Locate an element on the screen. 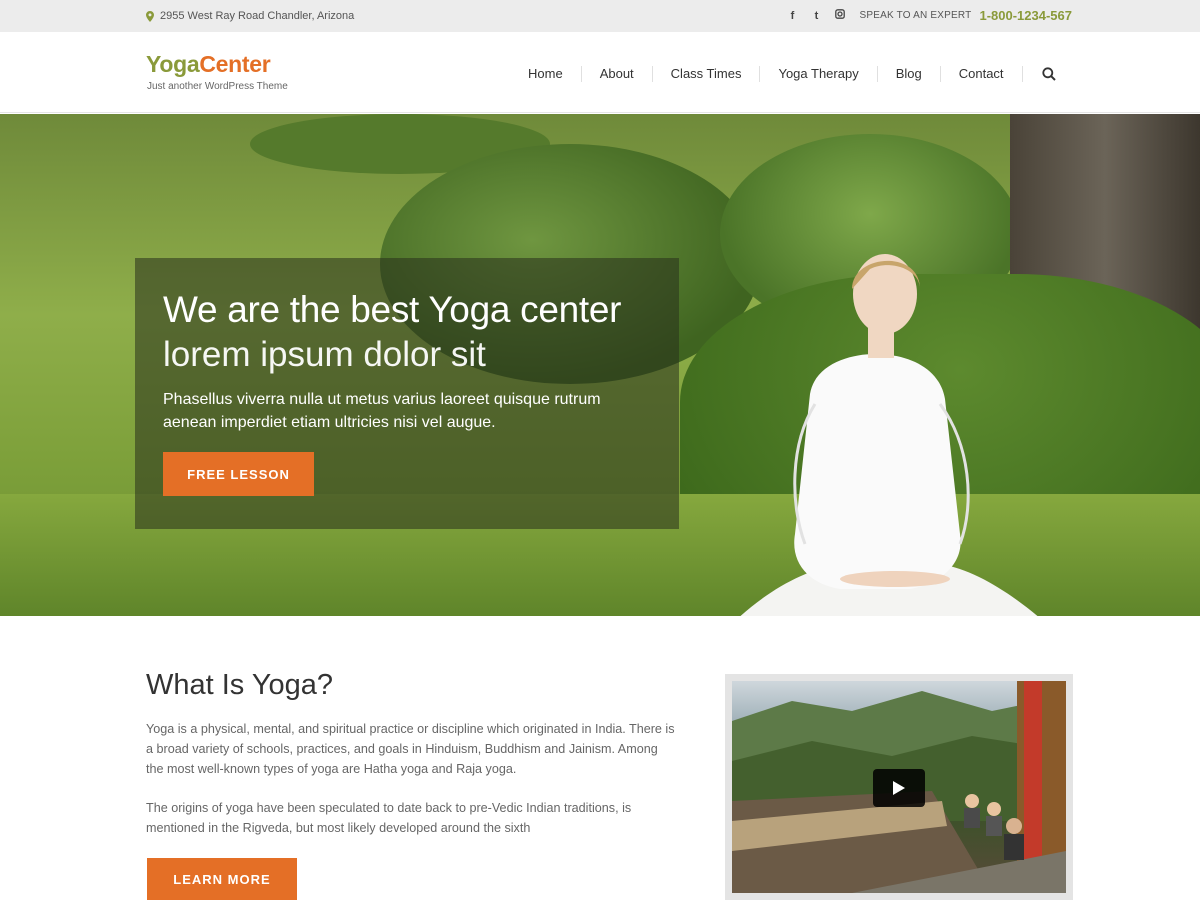  play-button is located at coordinates (899, 788).